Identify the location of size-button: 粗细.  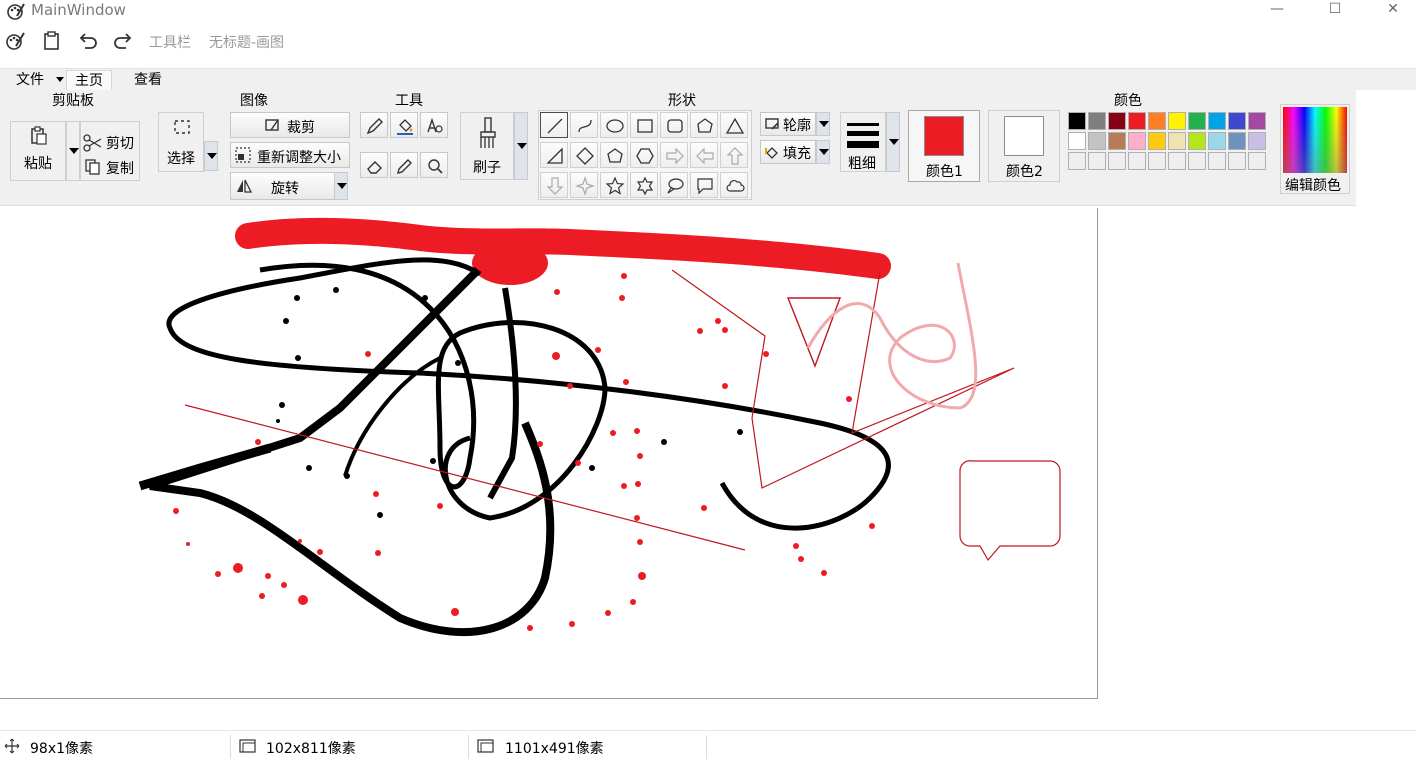
(863, 142).